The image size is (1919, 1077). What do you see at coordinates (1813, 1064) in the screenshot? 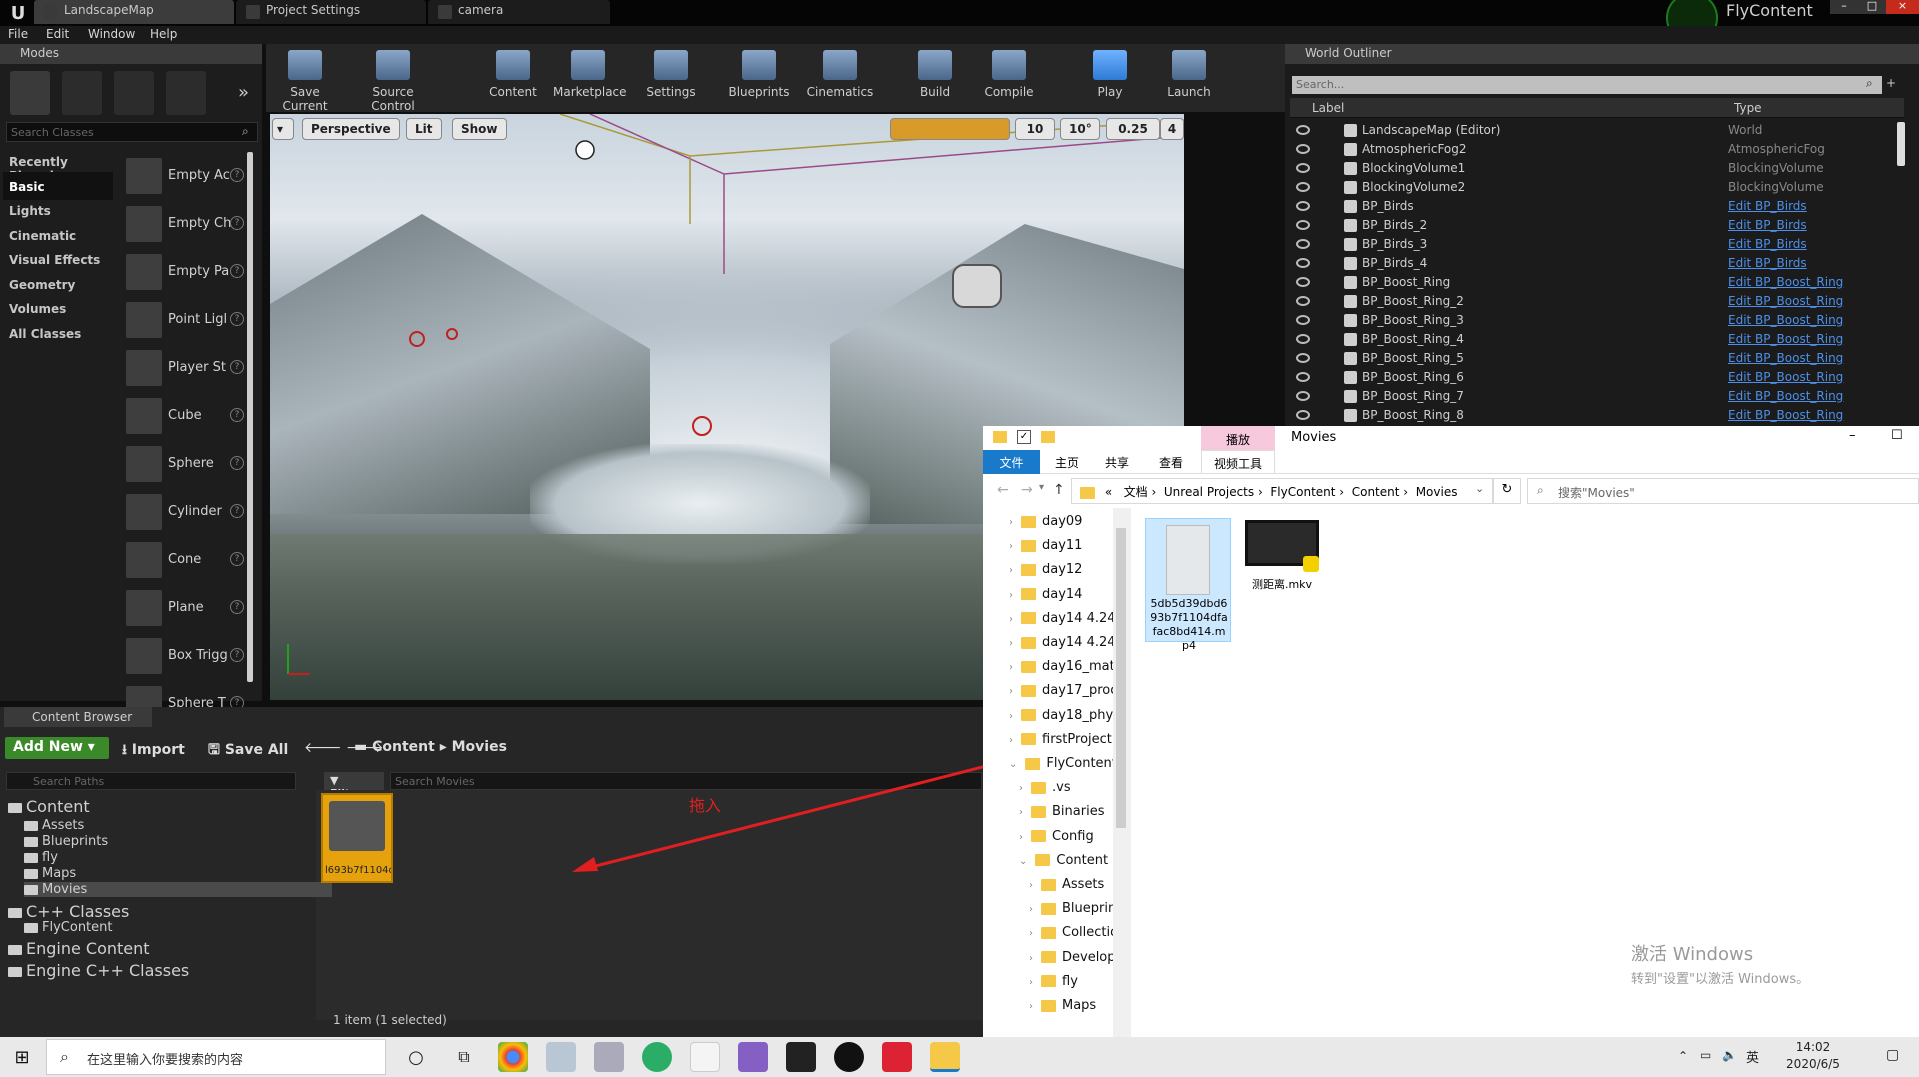
I see `clock-date: 2020/6/5` at bounding box center [1813, 1064].